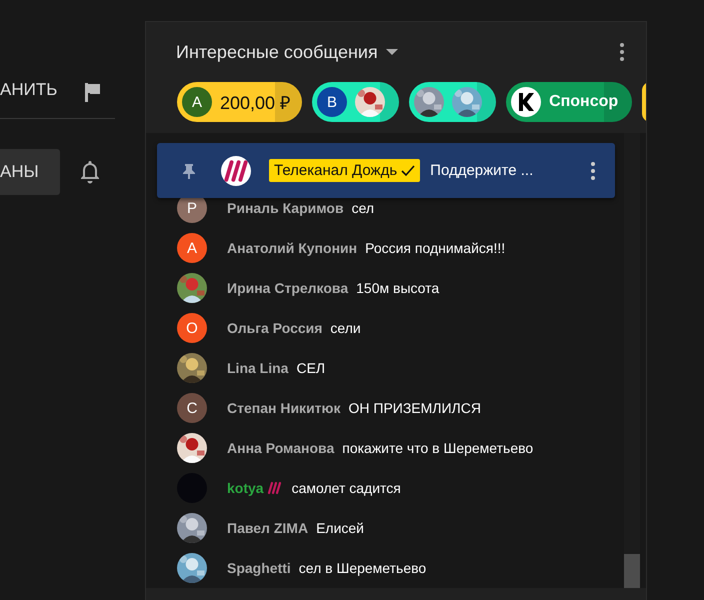 The width and height of the screenshot is (704, 600). What do you see at coordinates (408, 170) in the screenshot?
I see `check-icon` at bounding box center [408, 170].